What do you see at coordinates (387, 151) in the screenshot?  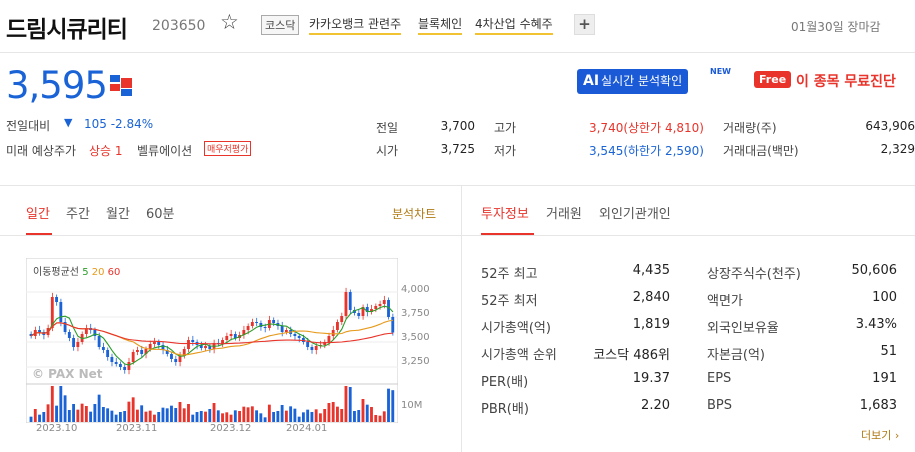 I see `open-label: 시가` at bounding box center [387, 151].